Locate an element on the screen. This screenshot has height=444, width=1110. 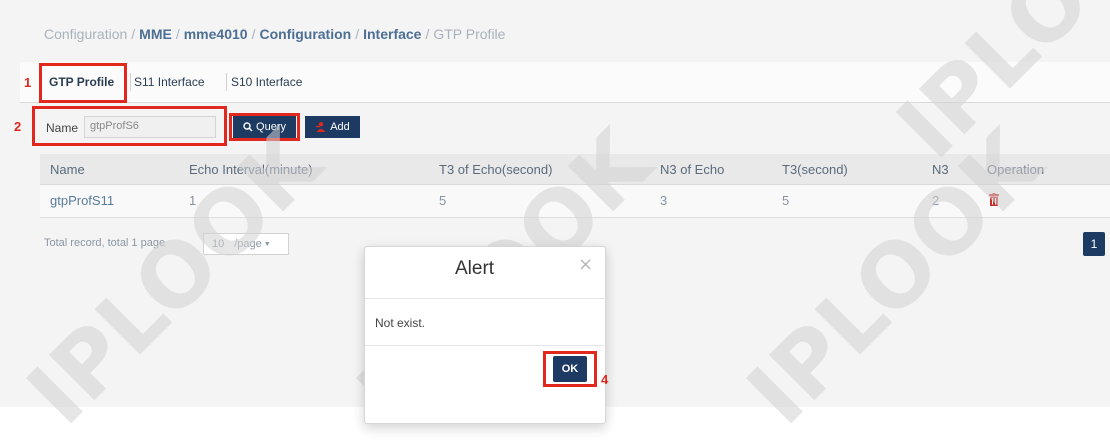
alert-dialog-message: Not exist. is located at coordinates (400, 323).